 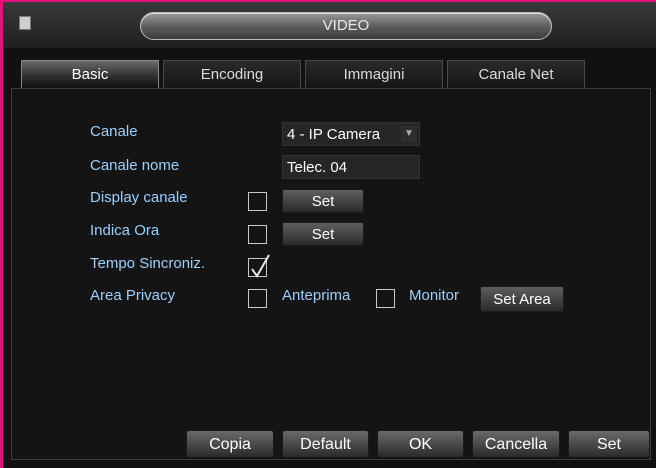 I want to click on tab-encoding: Encoding, so click(x=232, y=74).